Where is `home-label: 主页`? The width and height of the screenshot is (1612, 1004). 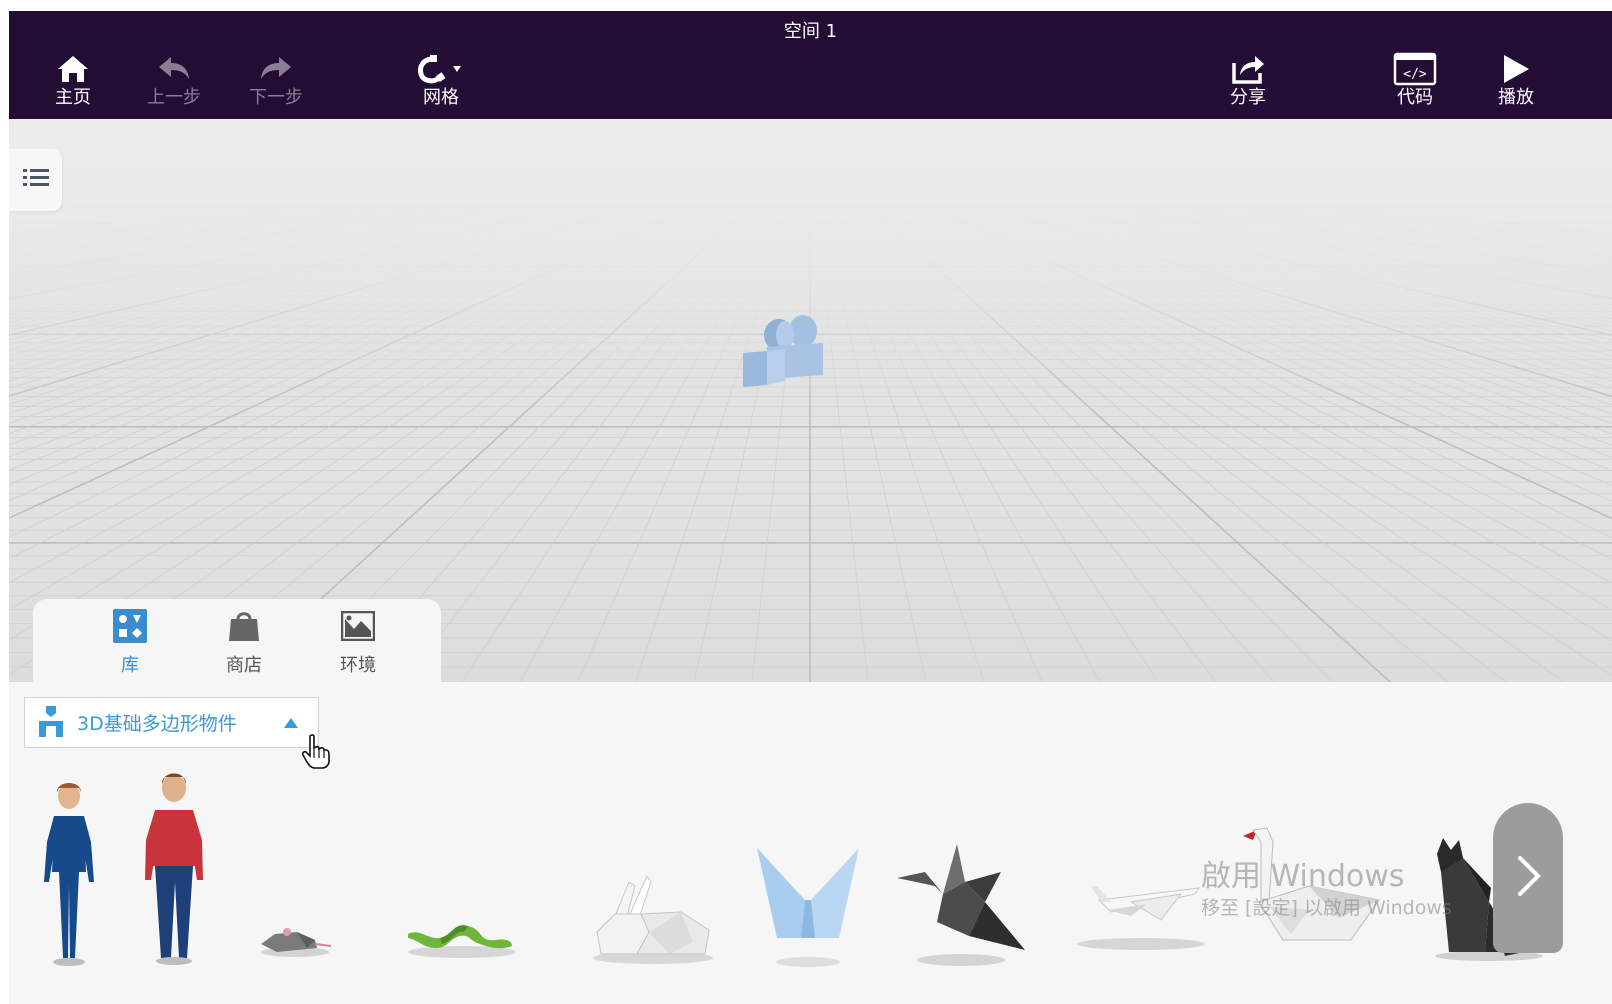
home-label: 主页 is located at coordinates (73, 97).